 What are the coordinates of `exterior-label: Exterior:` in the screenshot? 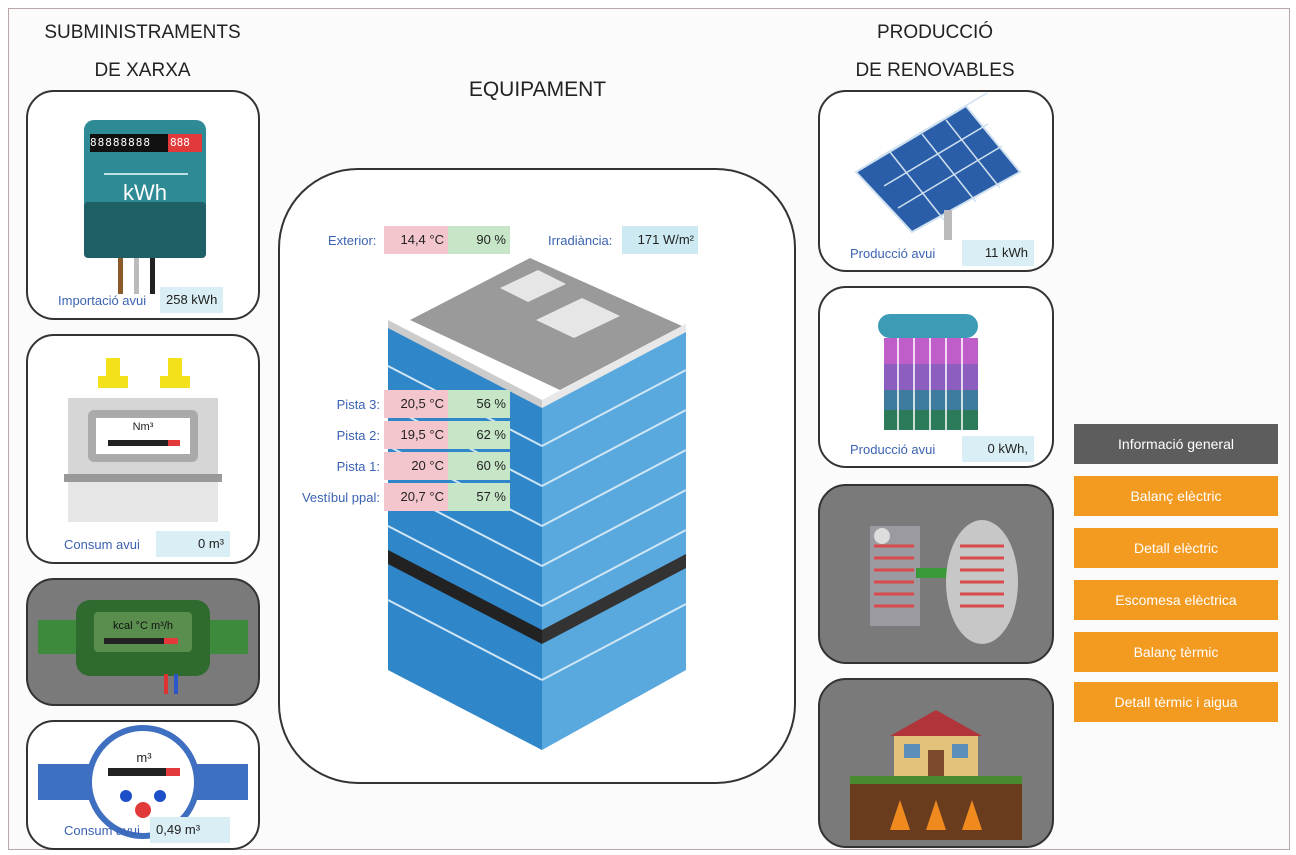 It's located at (352, 240).